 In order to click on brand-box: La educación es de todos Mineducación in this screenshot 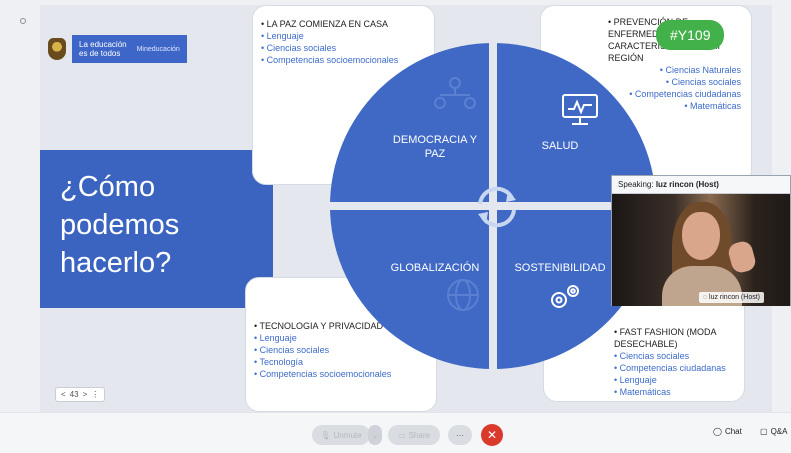, I will do `click(129, 49)`.